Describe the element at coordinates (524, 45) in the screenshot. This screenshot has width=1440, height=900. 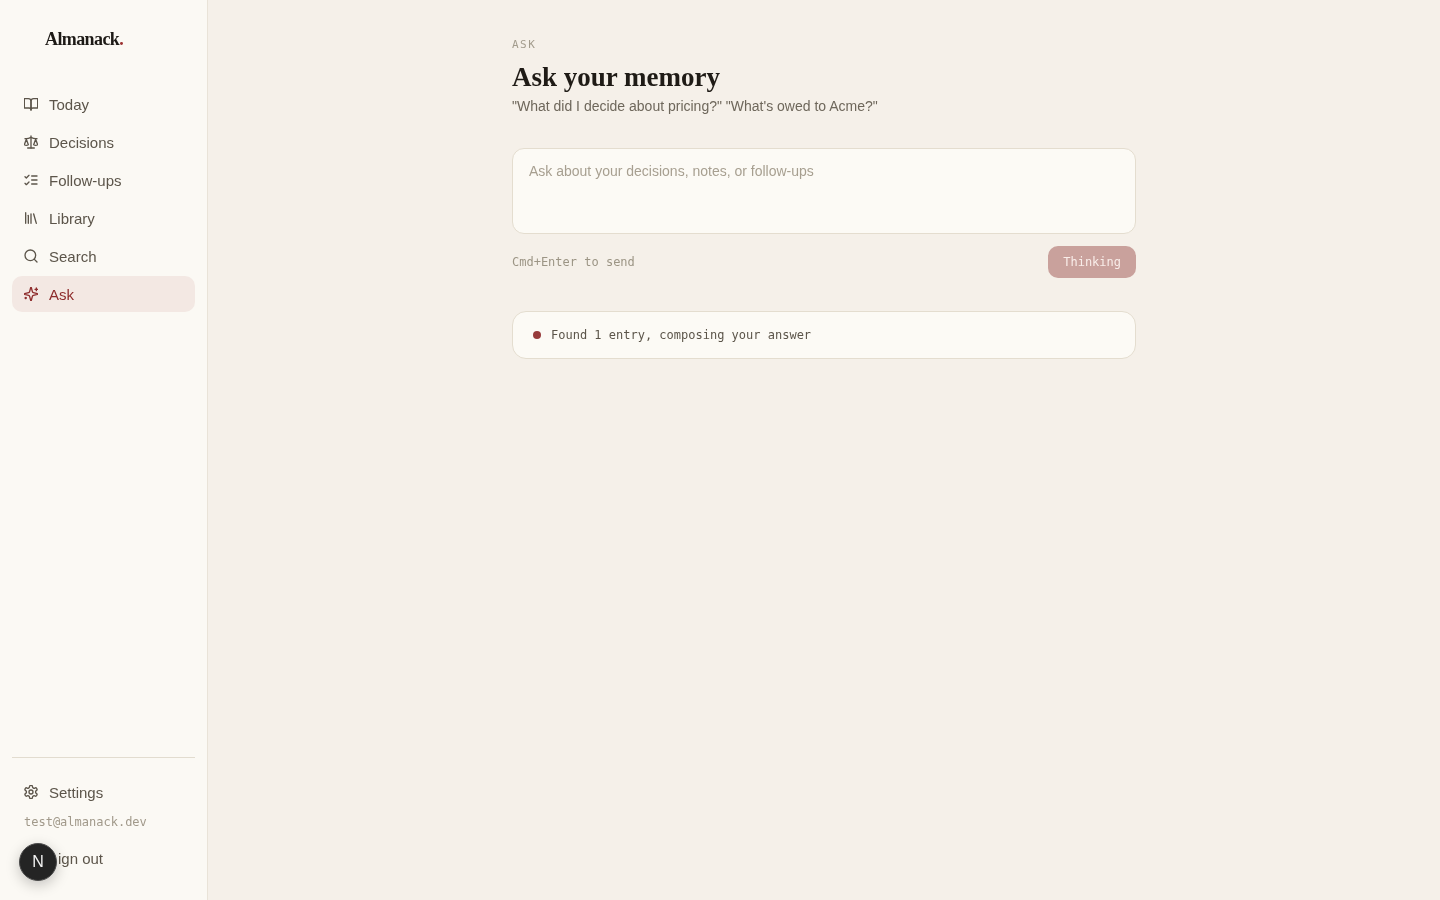
I see `section-label: ASK` at that location.